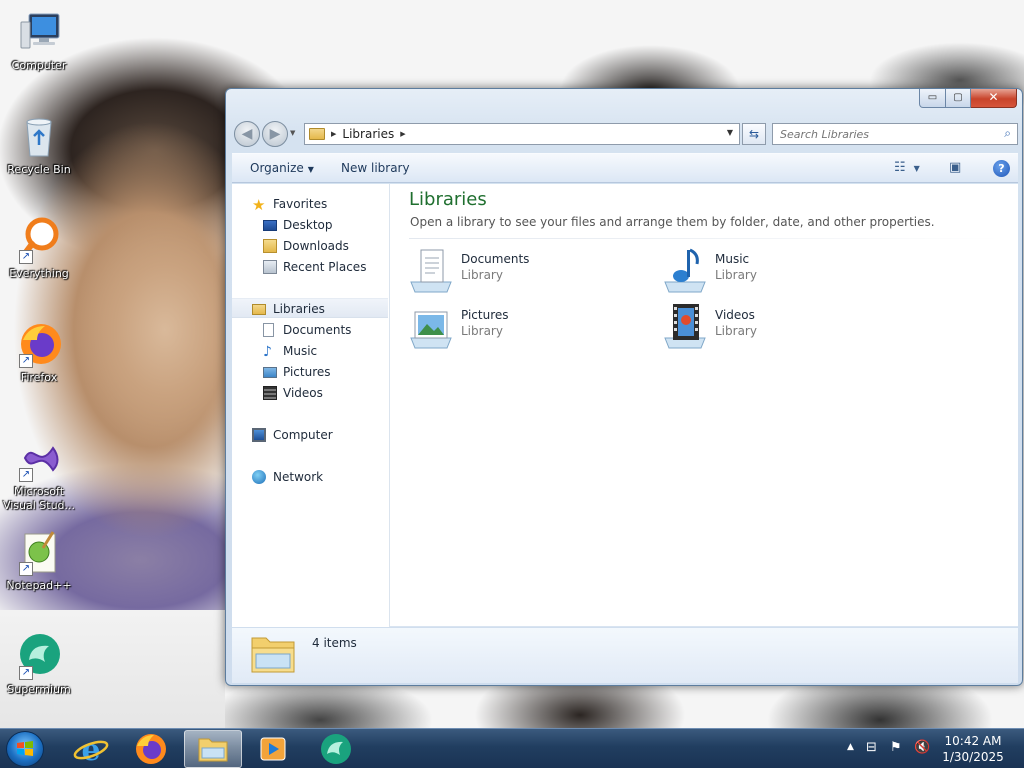 The height and width of the screenshot is (768, 1024). What do you see at coordinates (39, 273) in the screenshot?
I see `desktop-icon-label: Everything` at bounding box center [39, 273].